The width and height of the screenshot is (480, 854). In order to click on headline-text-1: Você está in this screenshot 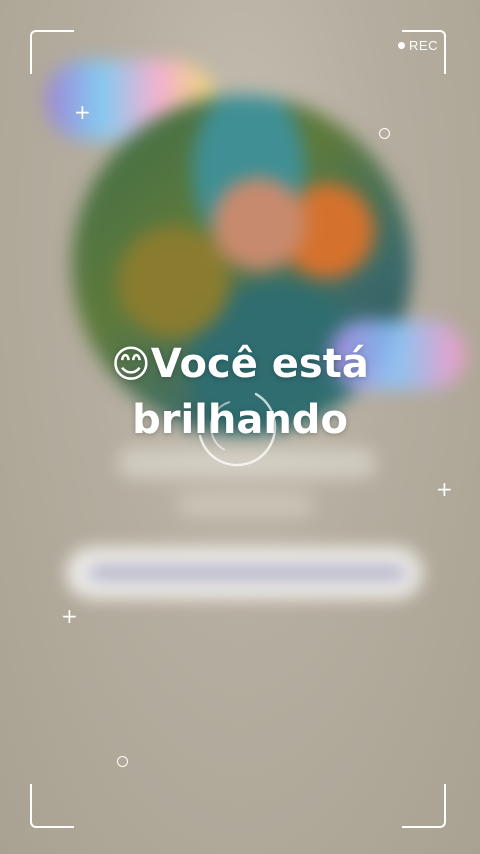, I will do `click(259, 364)`.